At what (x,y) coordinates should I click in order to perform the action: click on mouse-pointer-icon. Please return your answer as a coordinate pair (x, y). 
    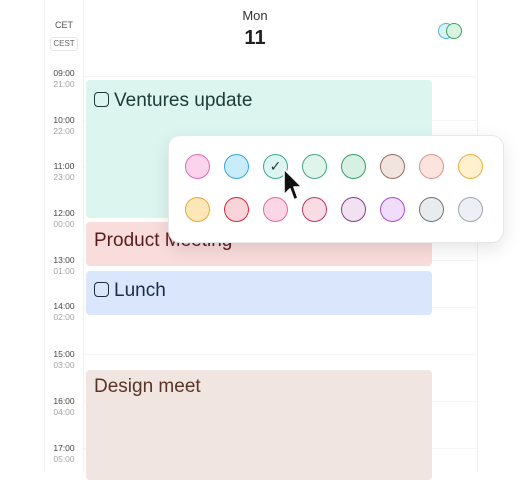
    Looking at the image, I should click on (293, 184).